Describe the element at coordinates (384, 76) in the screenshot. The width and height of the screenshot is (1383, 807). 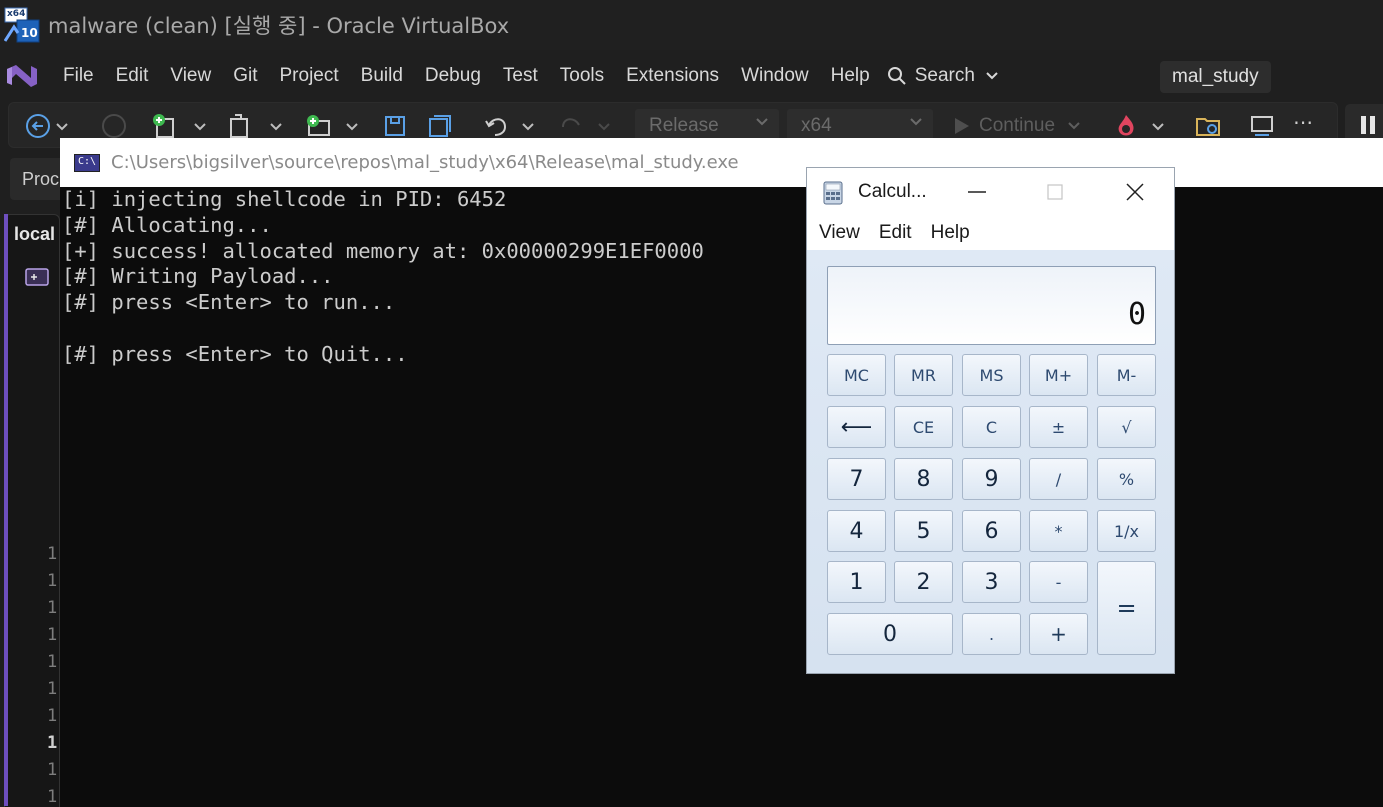
I see `menu-build: Build` at that location.